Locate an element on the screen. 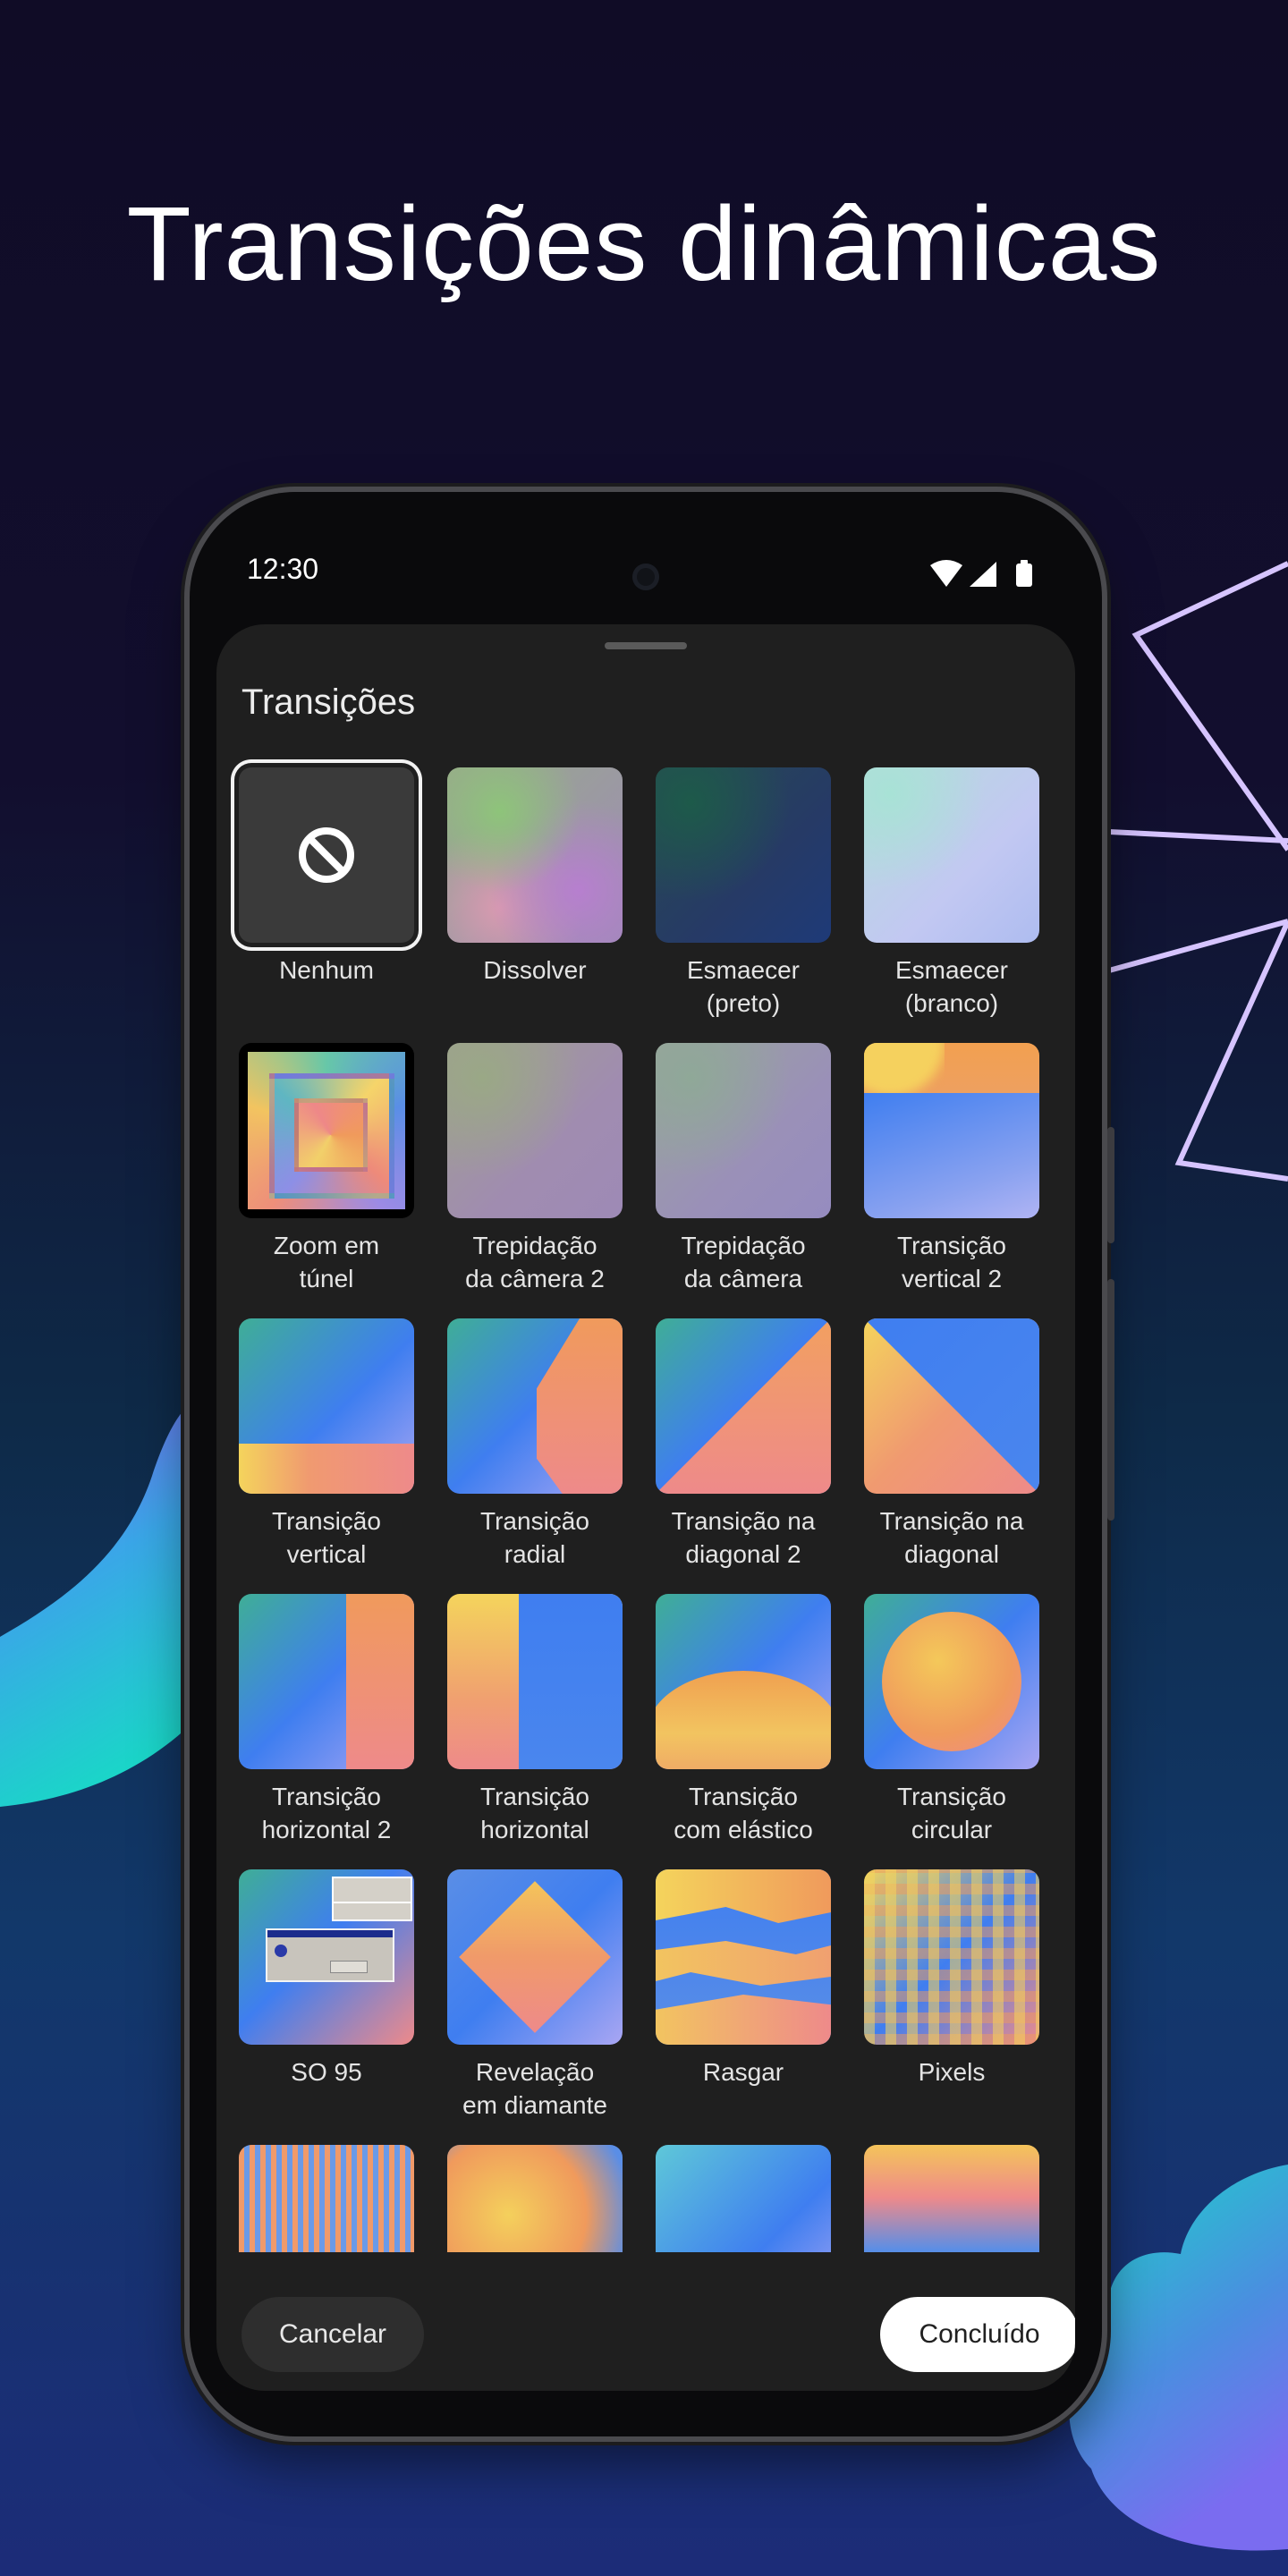 The height and width of the screenshot is (2576, 1288). cancel-button: Cancelar is located at coordinates (333, 2334).